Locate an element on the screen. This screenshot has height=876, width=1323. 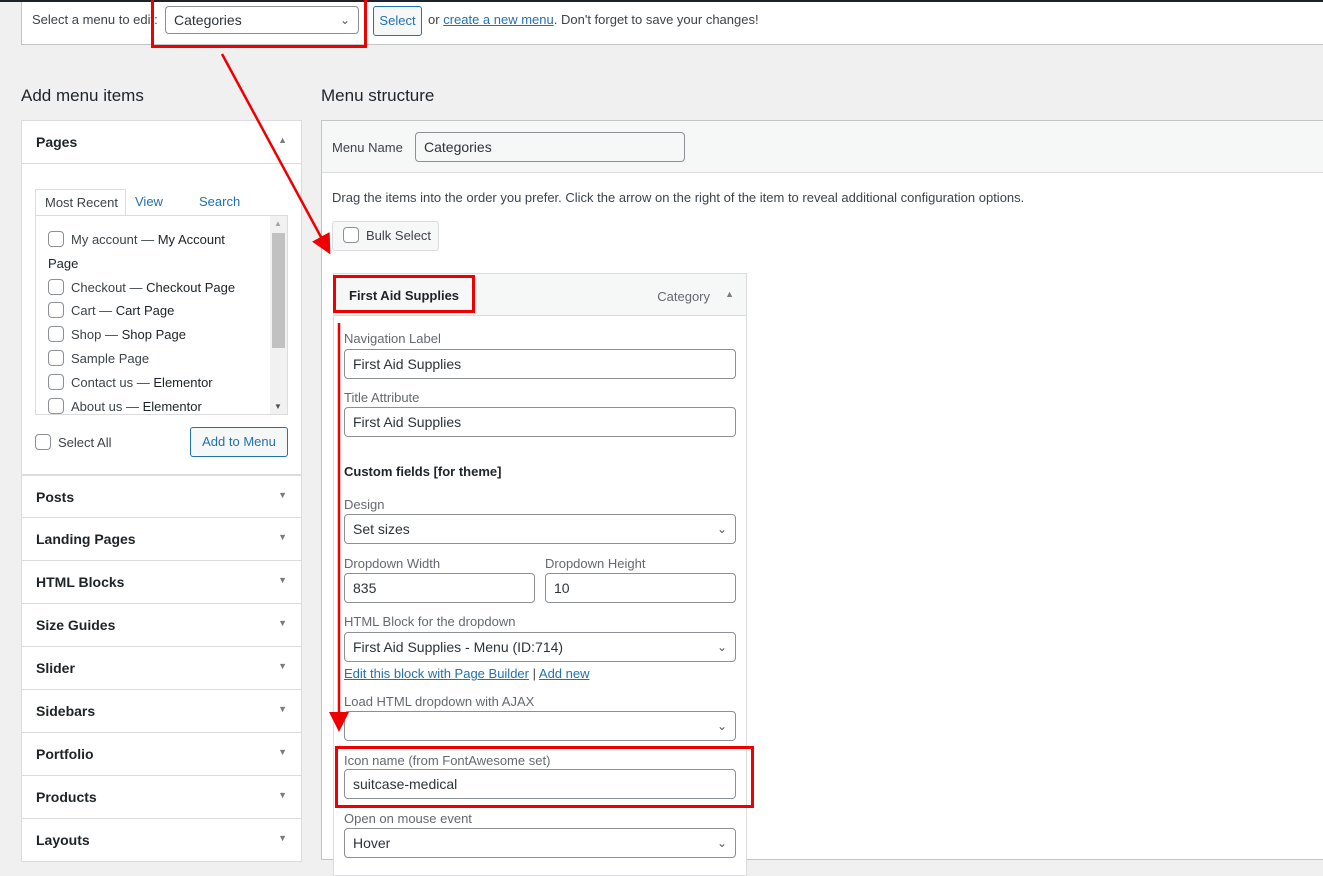
list-scrollbar: ▲ ▼ is located at coordinates (278, 315).